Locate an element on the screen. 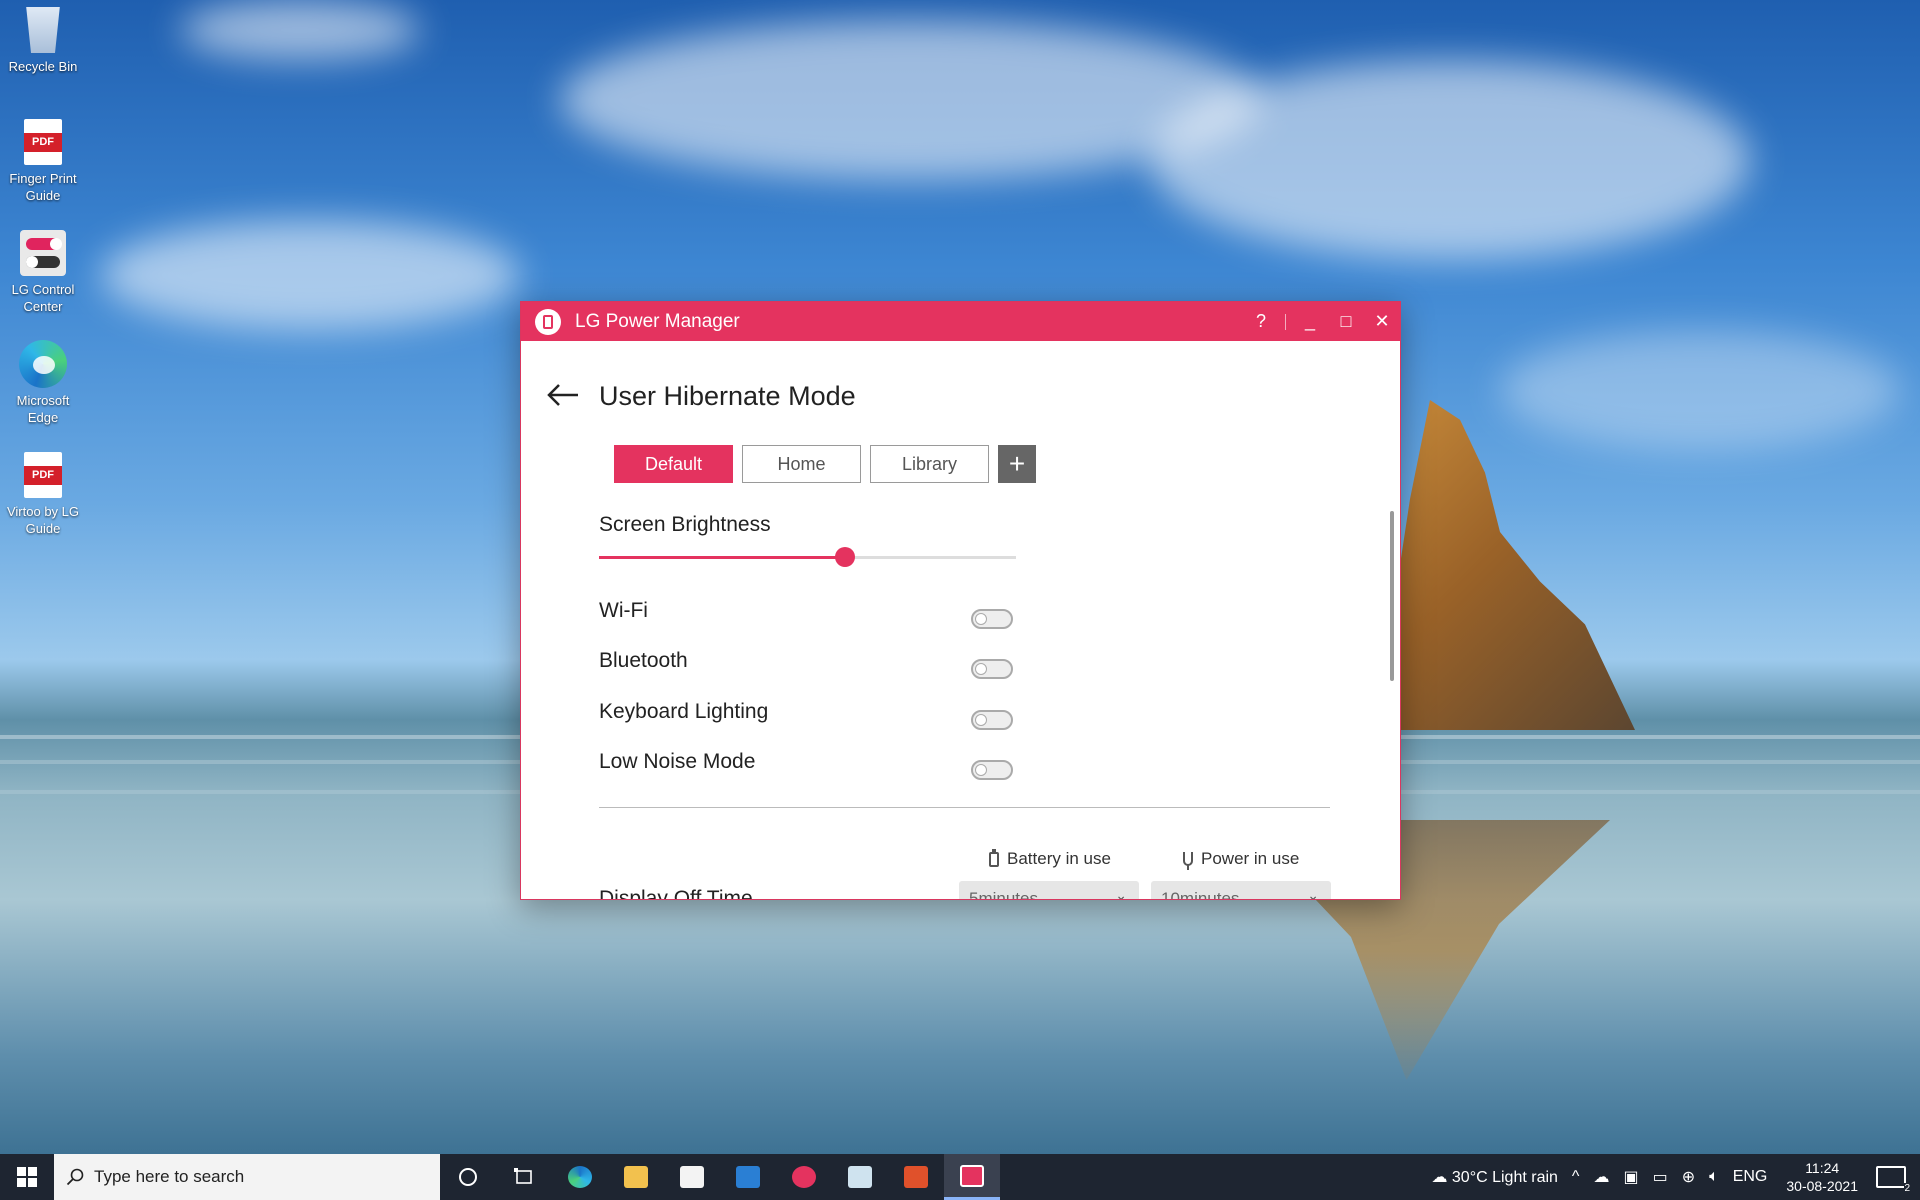 The width and height of the screenshot is (1920, 1200). lg-app-icon is located at coordinates (860, 1177).